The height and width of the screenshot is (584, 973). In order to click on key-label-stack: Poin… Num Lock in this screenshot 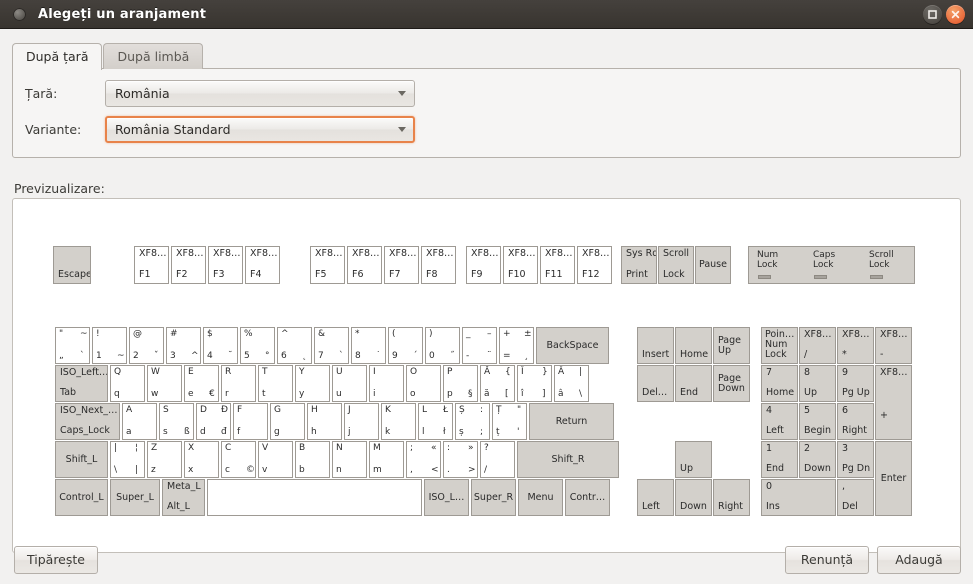, I will do `click(779, 345)`.